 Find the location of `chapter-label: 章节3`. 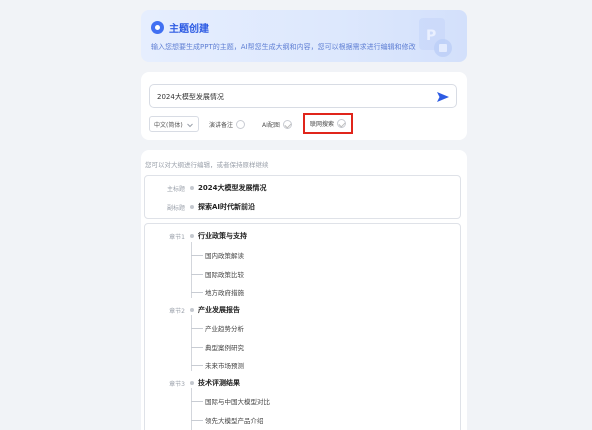

chapter-label: 章节3 is located at coordinates (177, 384).